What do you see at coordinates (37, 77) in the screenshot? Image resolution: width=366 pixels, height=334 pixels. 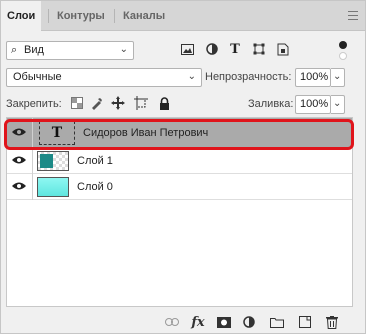 I see `blend-mode-label: Обычные` at bounding box center [37, 77].